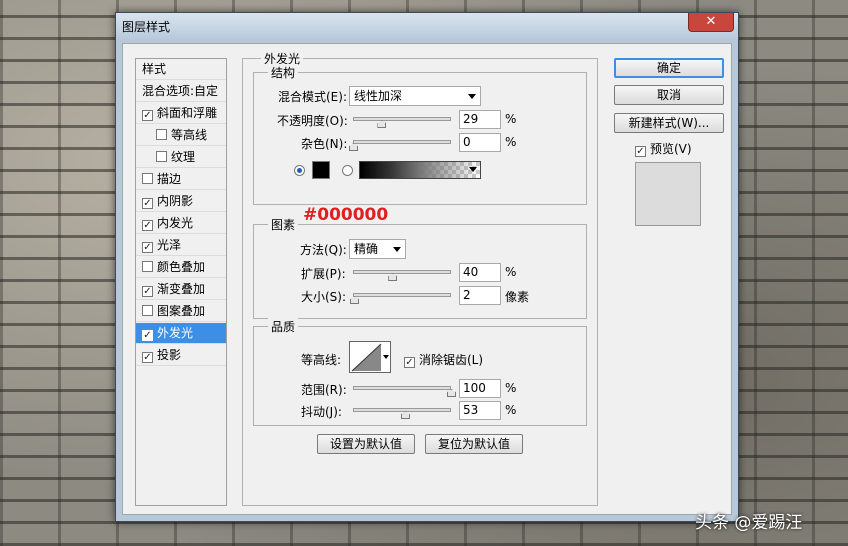  Describe the element at coordinates (405, 415) in the screenshot. I see `jitter-slider-thumb` at that location.